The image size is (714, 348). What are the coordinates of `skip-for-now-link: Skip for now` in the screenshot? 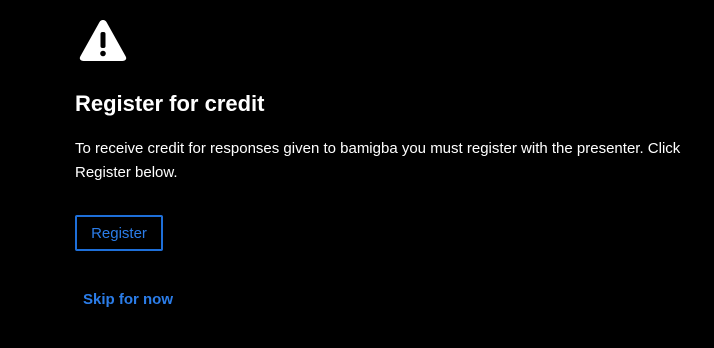 It's located at (128, 299).